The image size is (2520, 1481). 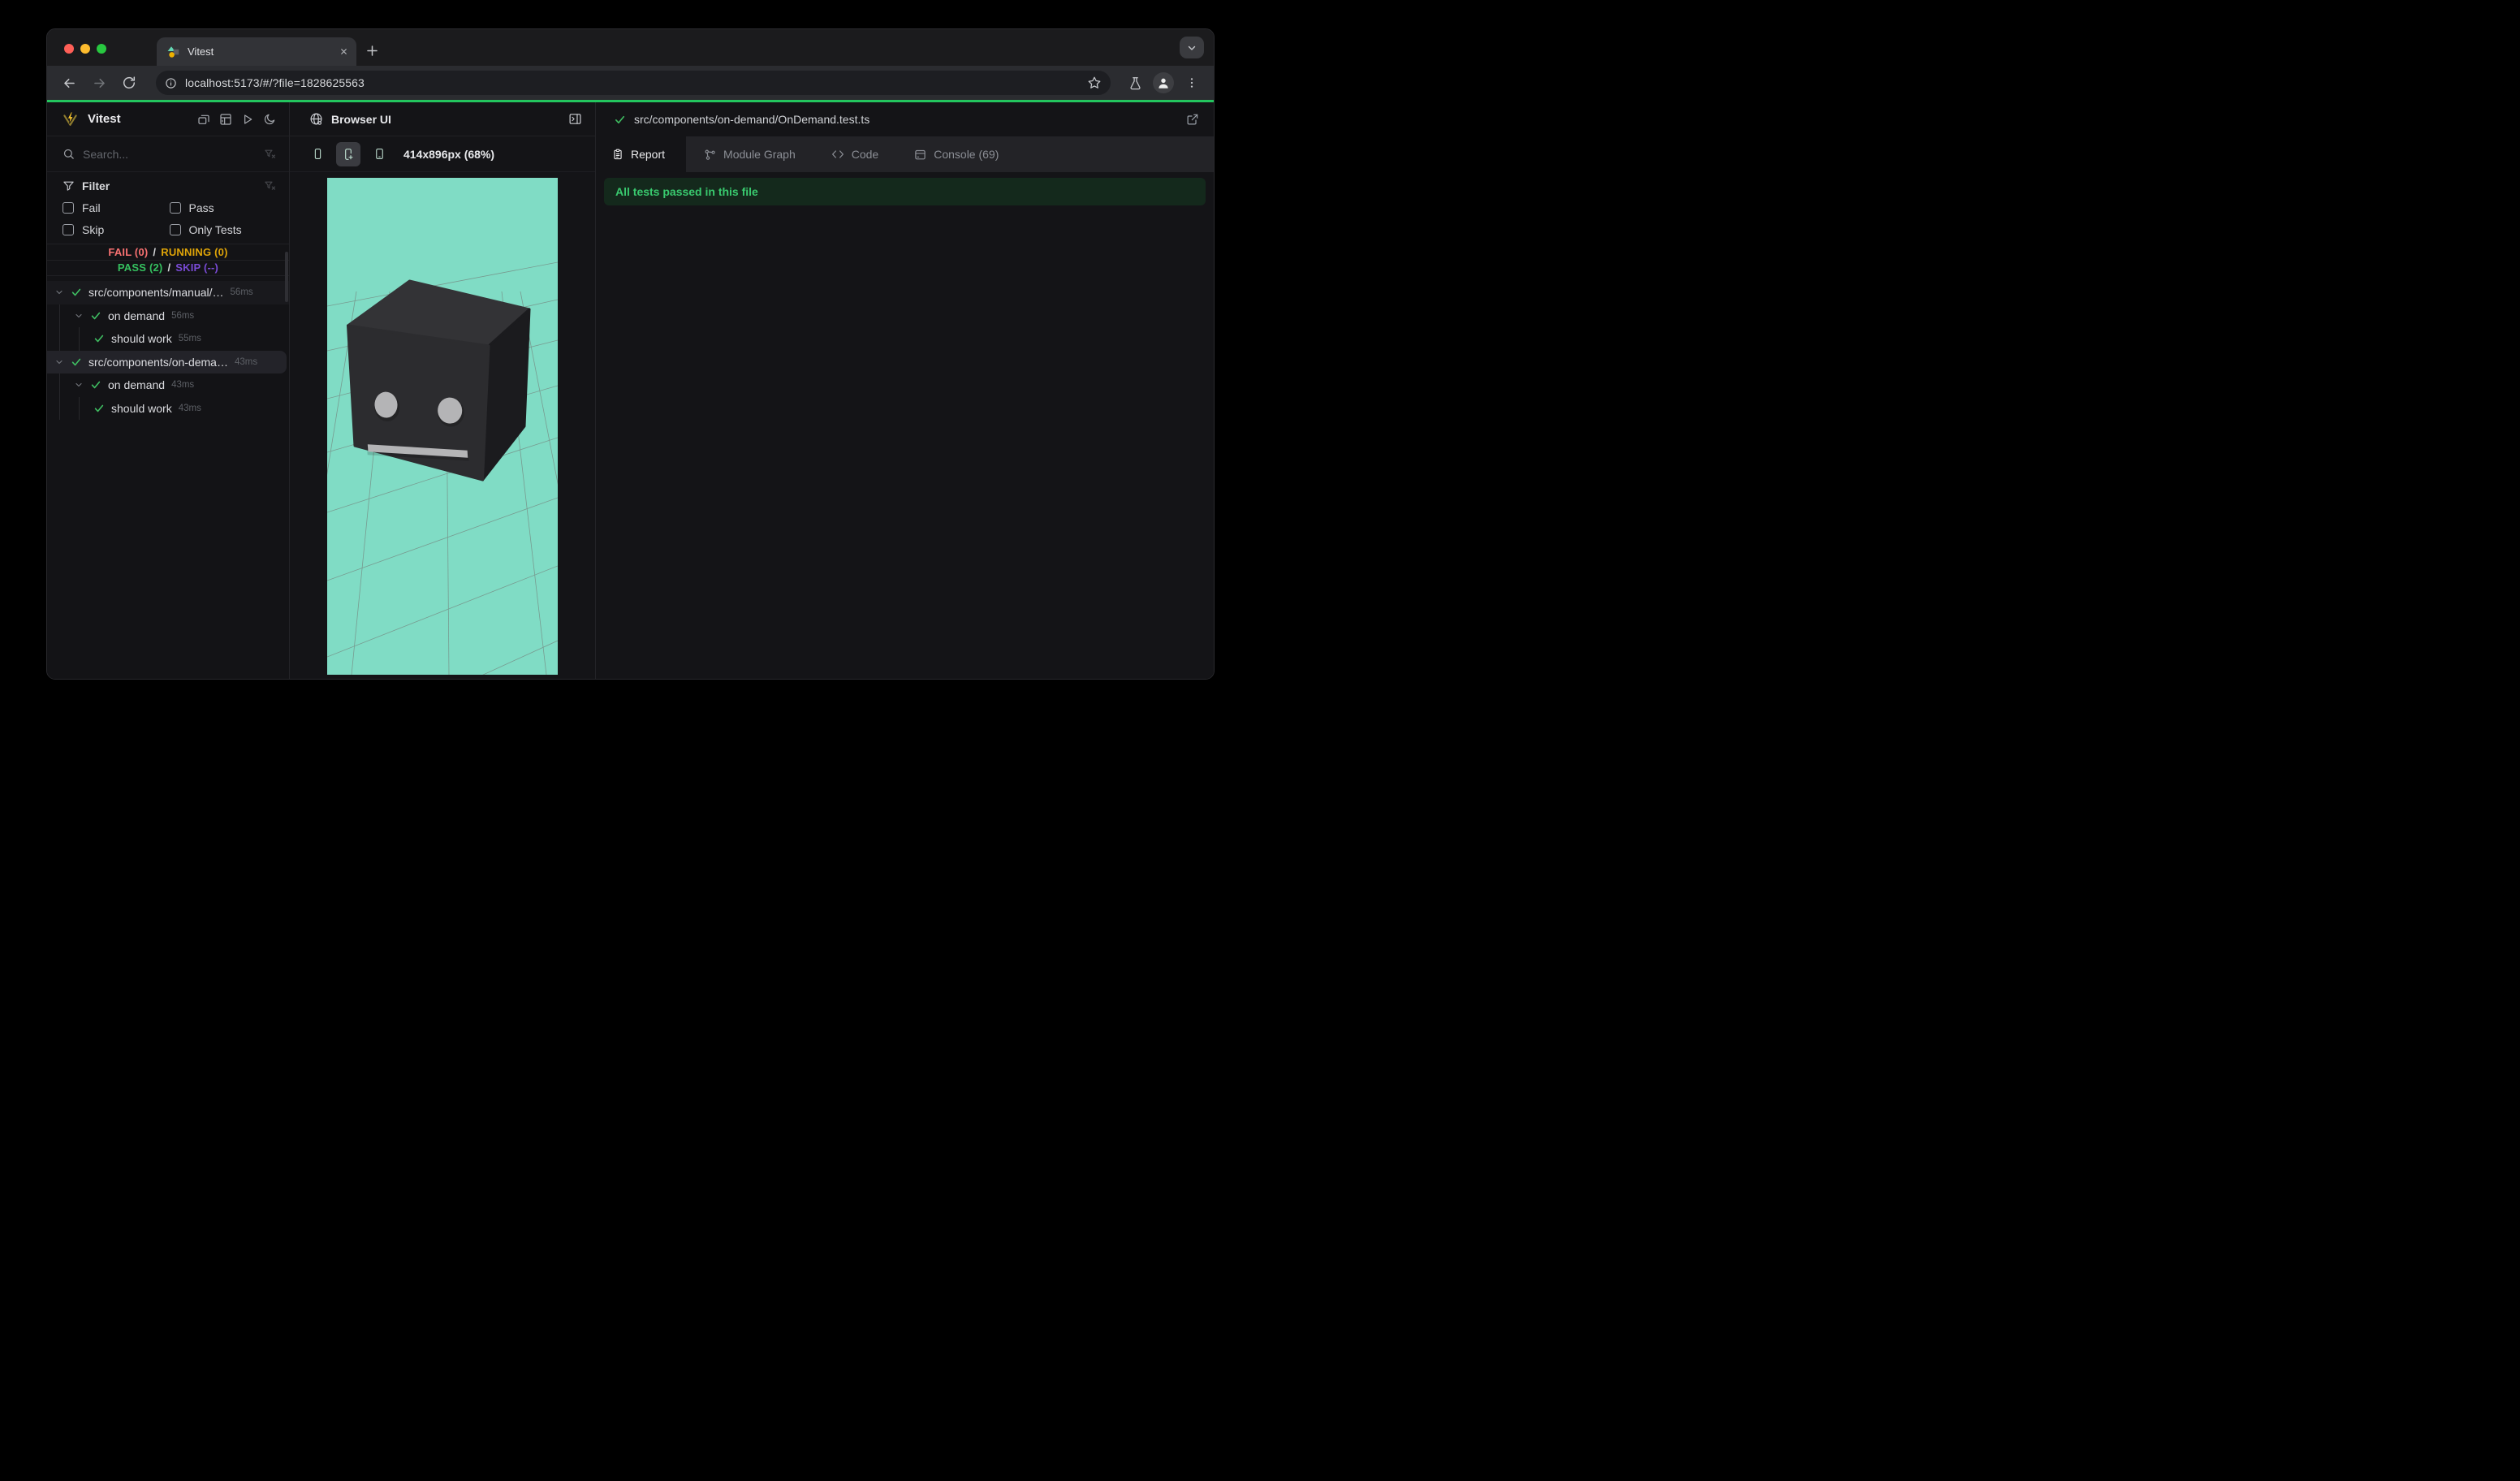 I want to click on experiments-flask-icon, so click(x=1135, y=82).